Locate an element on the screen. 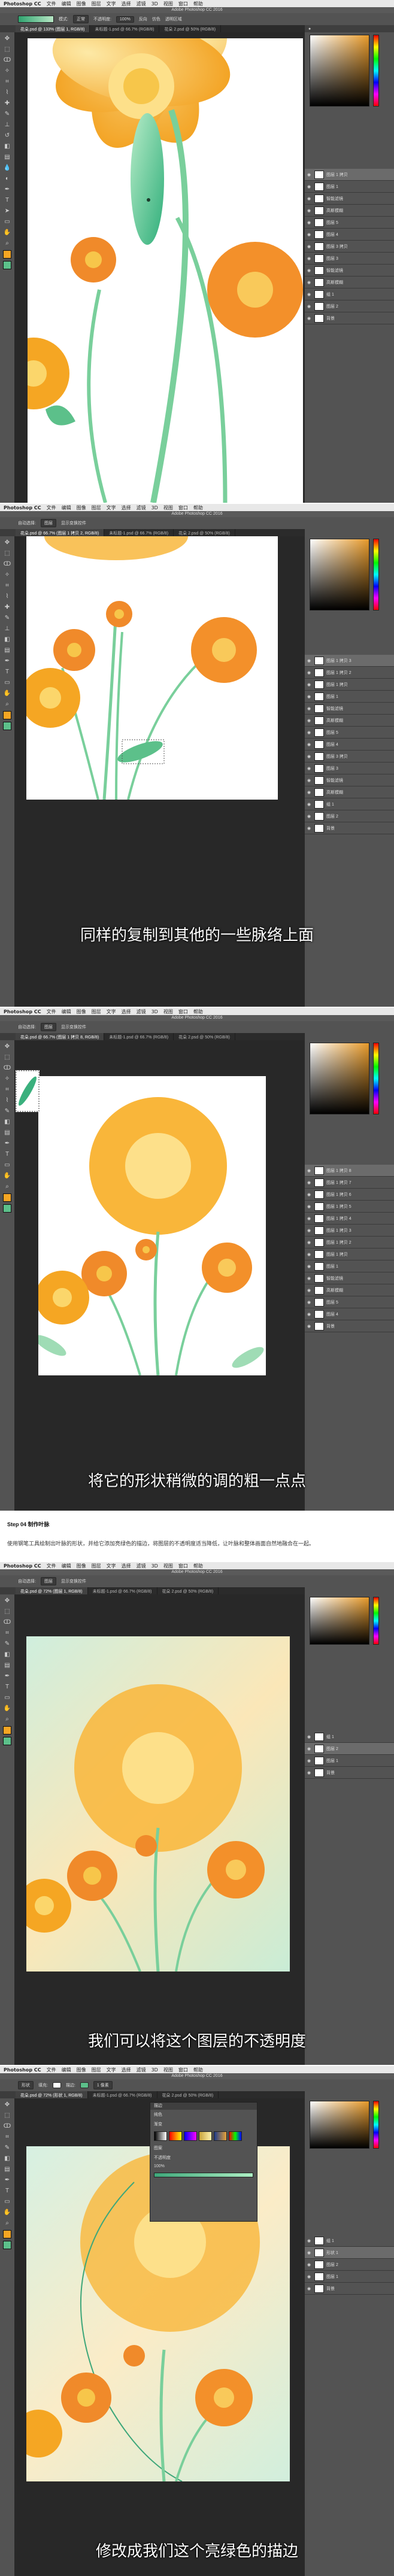  marquee-tool-icon: ⬚ is located at coordinates (7, 1612).